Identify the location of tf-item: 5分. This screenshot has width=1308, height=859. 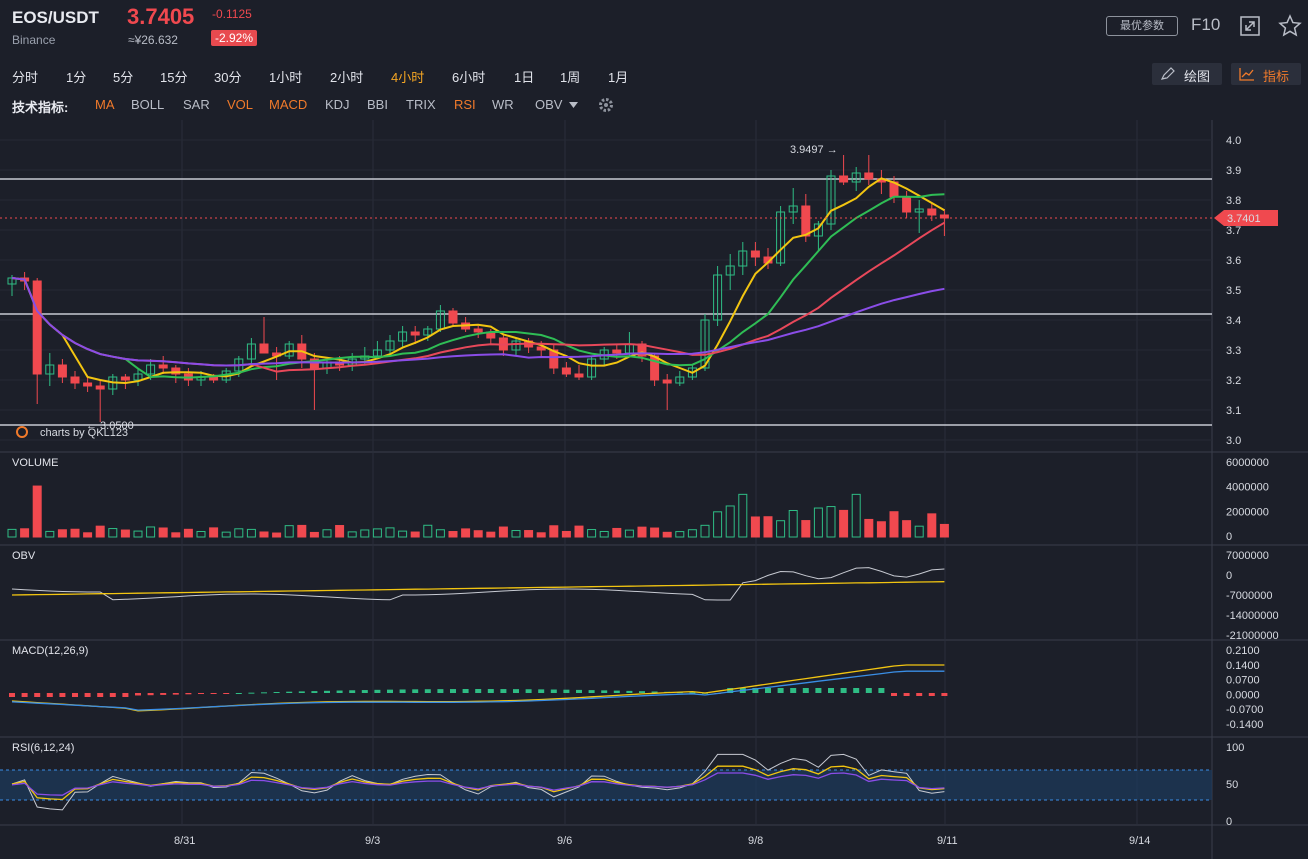
(123, 76).